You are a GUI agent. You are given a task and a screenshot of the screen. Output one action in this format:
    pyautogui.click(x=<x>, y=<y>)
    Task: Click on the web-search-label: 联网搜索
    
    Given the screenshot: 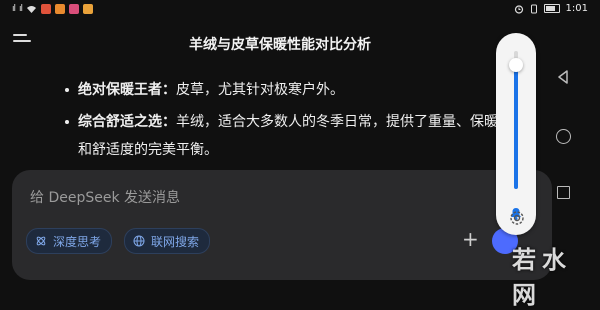 What is the action you would take?
    pyautogui.click(x=175, y=241)
    